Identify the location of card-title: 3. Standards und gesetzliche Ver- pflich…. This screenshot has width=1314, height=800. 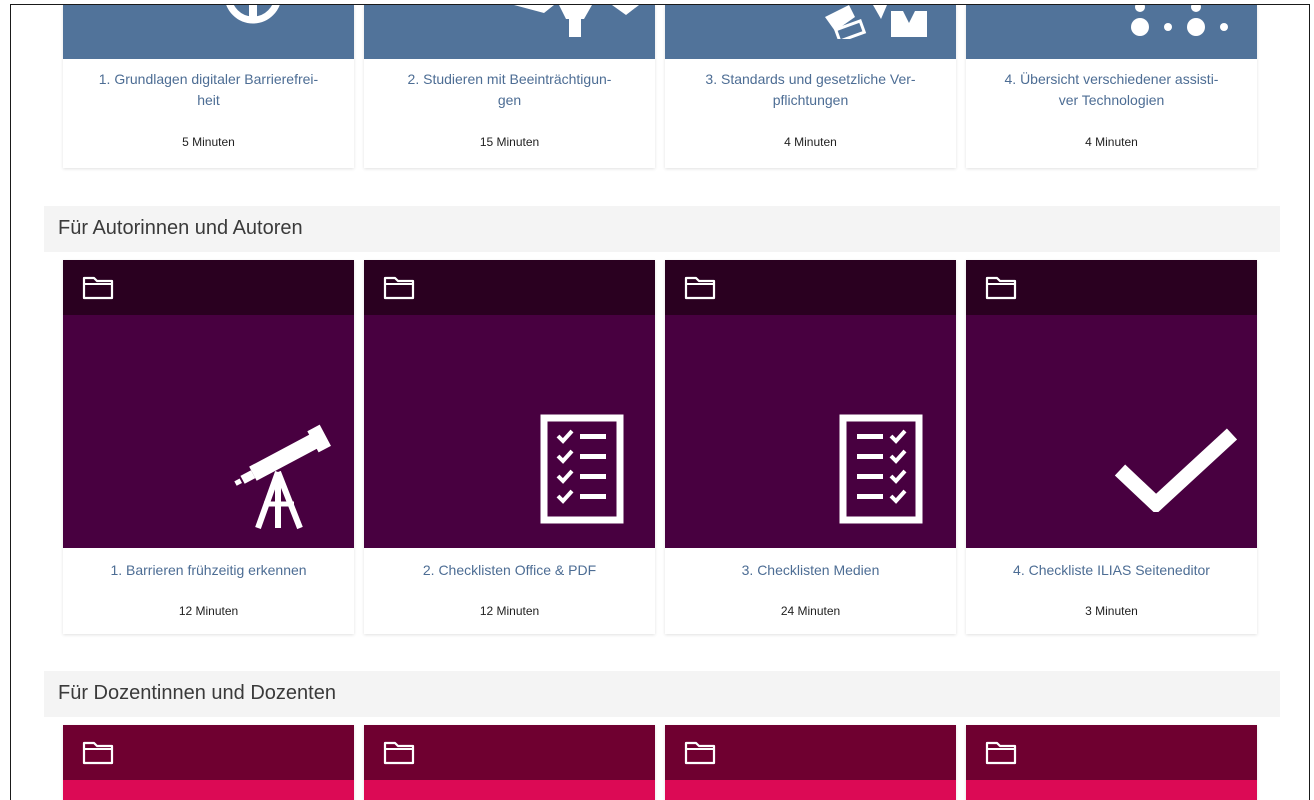
(810, 90).